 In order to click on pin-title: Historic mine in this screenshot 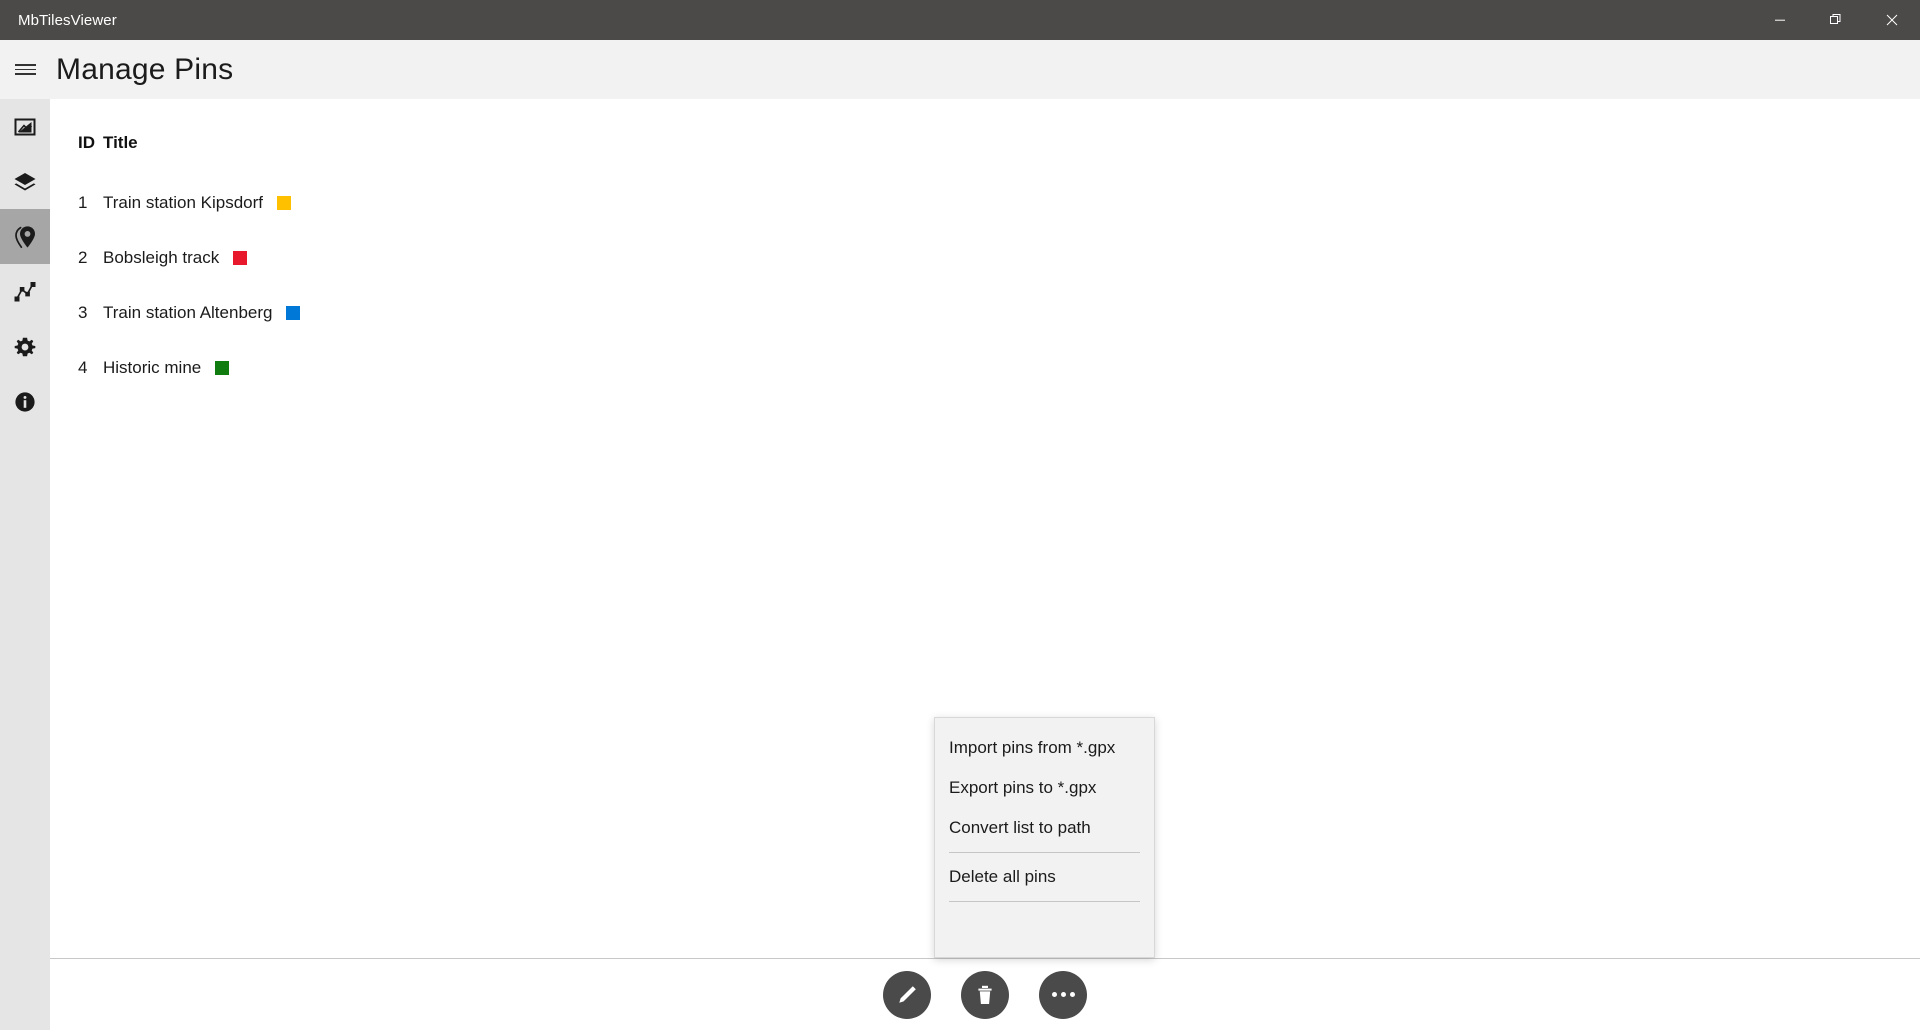, I will do `click(152, 367)`.